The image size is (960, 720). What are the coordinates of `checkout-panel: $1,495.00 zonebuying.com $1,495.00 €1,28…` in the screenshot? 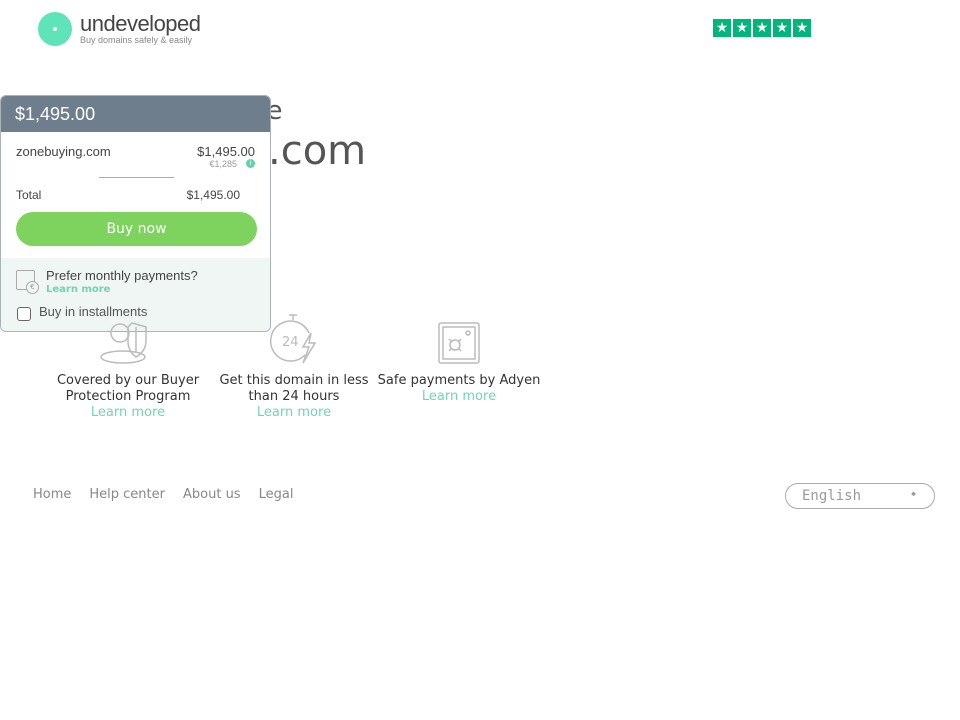 It's located at (135, 213).